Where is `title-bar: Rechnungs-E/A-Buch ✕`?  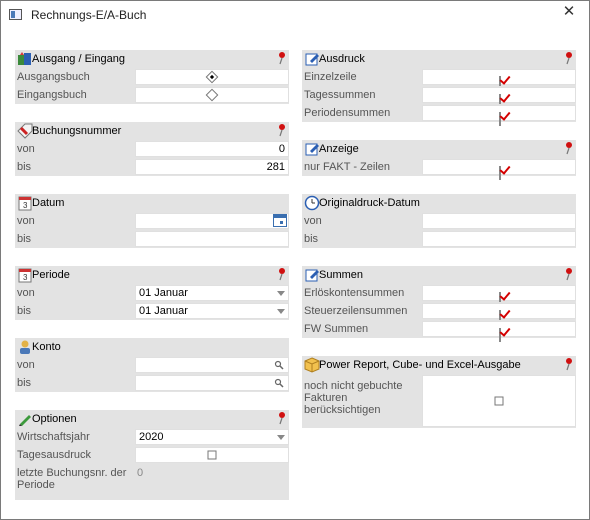
title-bar: Rechnungs-E/A-Buch ✕ is located at coordinates (295, 15).